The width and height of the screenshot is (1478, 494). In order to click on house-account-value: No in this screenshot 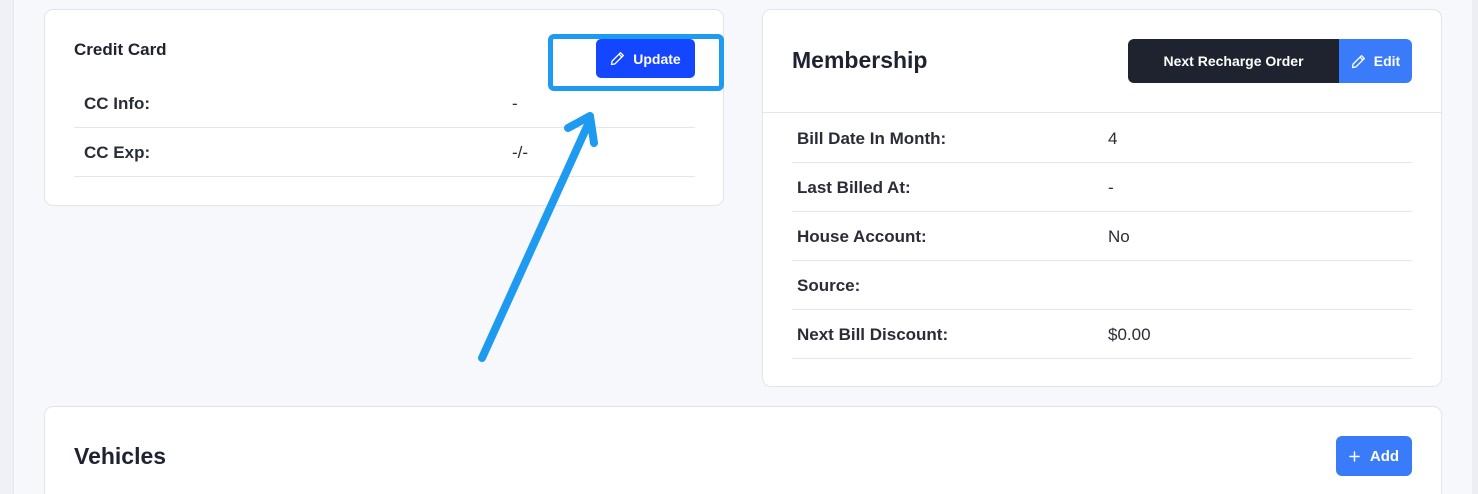, I will do `click(1119, 236)`.